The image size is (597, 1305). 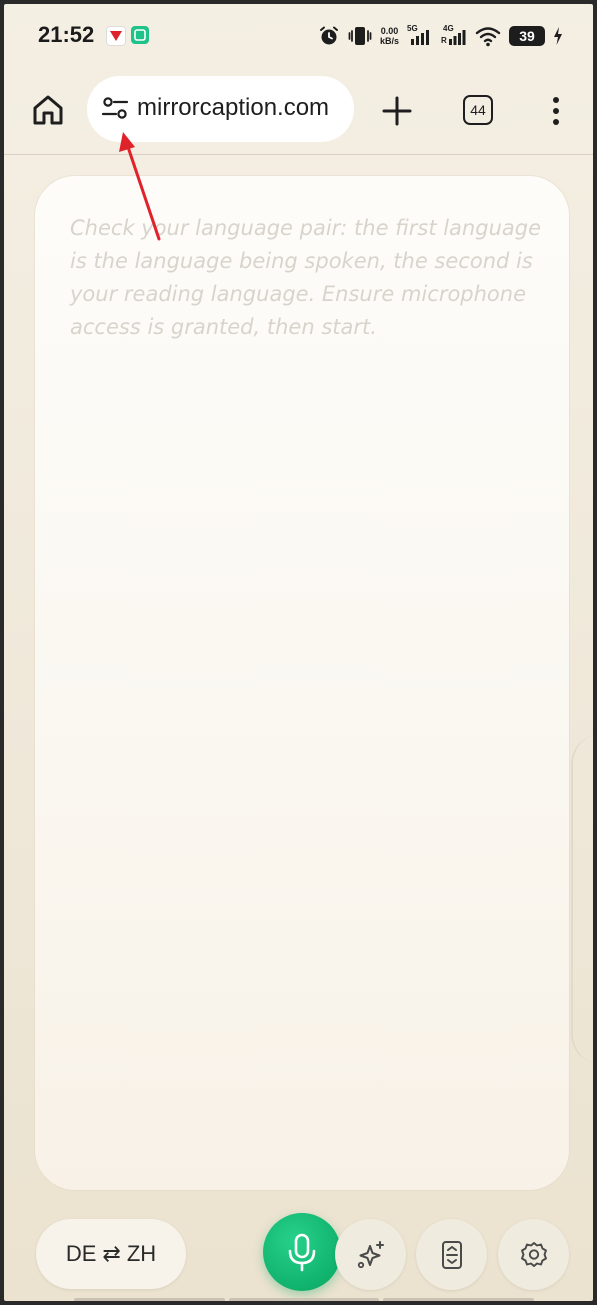 I want to click on net-speed: 0.00 kB/s, so click(x=389, y=36).